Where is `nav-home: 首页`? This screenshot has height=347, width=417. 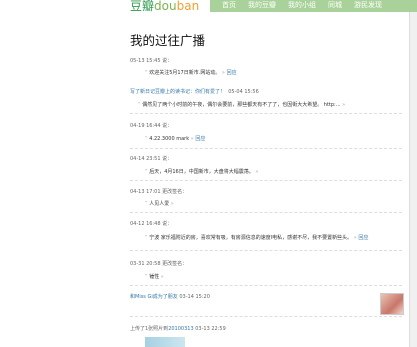 nav-home: 首页 is located at coordinates (223, 6).